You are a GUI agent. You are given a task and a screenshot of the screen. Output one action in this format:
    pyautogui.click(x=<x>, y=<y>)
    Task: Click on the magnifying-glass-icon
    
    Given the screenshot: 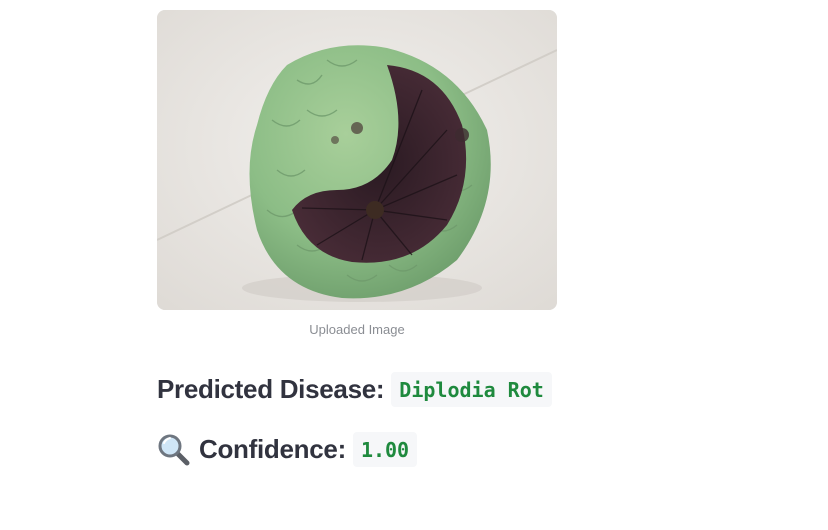 What is the action you would take?
    pyautogui.click(x=174, y=450)
    